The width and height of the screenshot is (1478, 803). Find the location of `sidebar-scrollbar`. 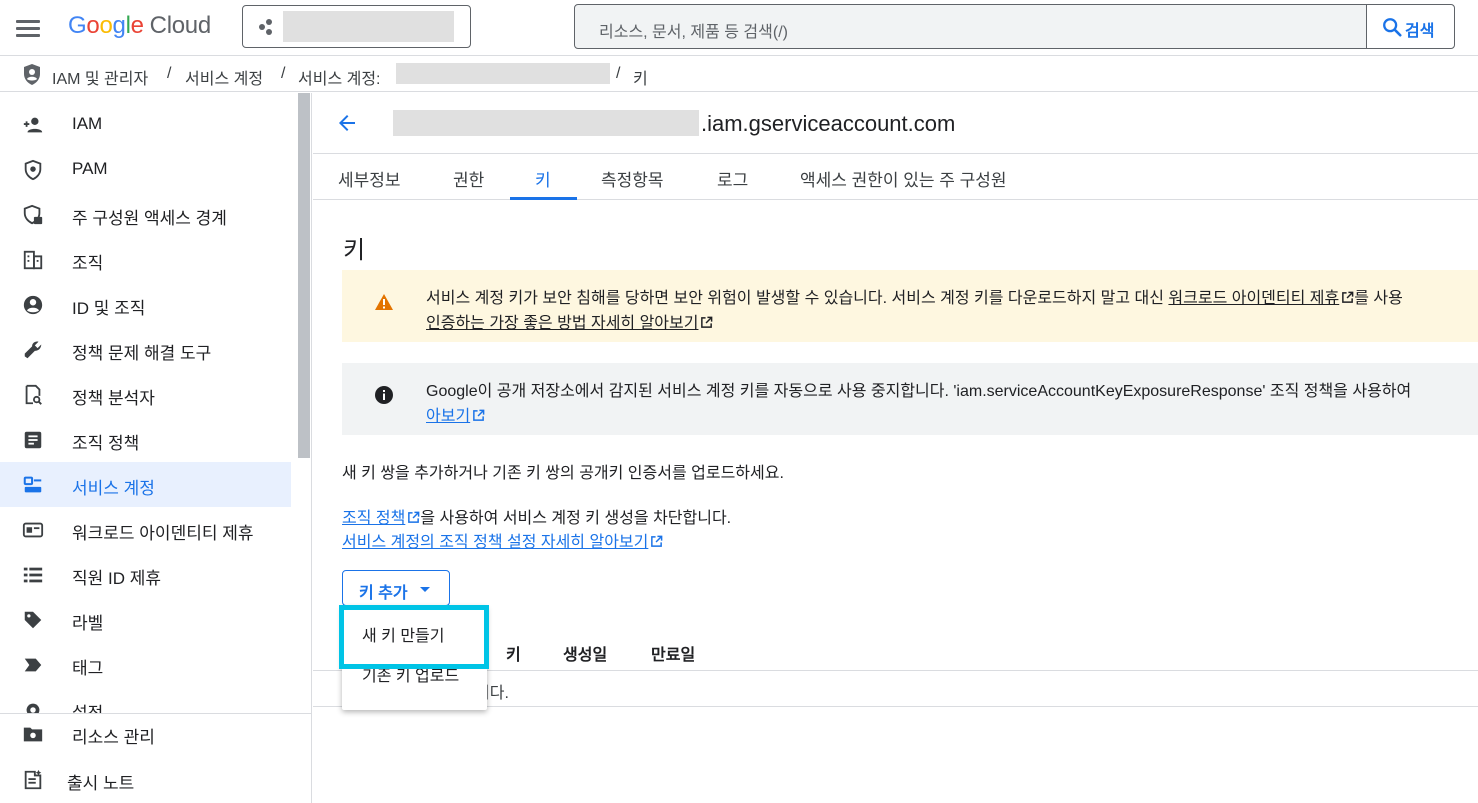

sidebar-scrollbar is located at coordinates (304, 275).